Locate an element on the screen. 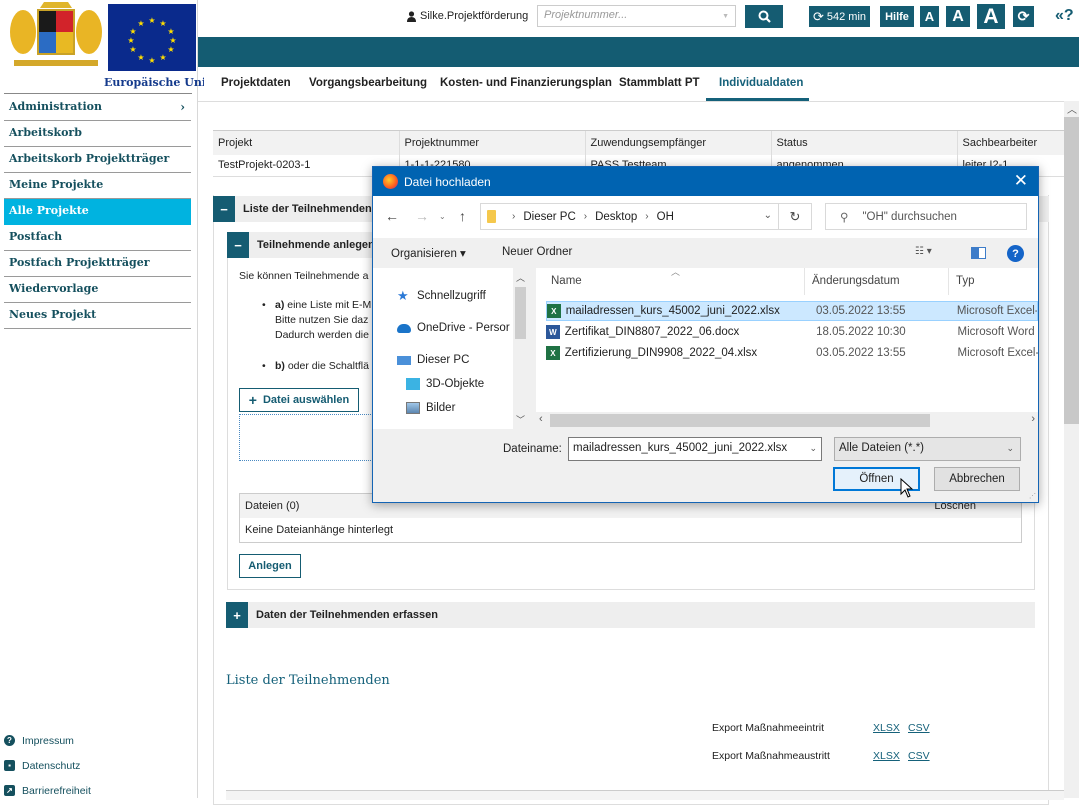  tab-stammblatt-pt: Stammblatt PT is located at coordinates (659, 83).